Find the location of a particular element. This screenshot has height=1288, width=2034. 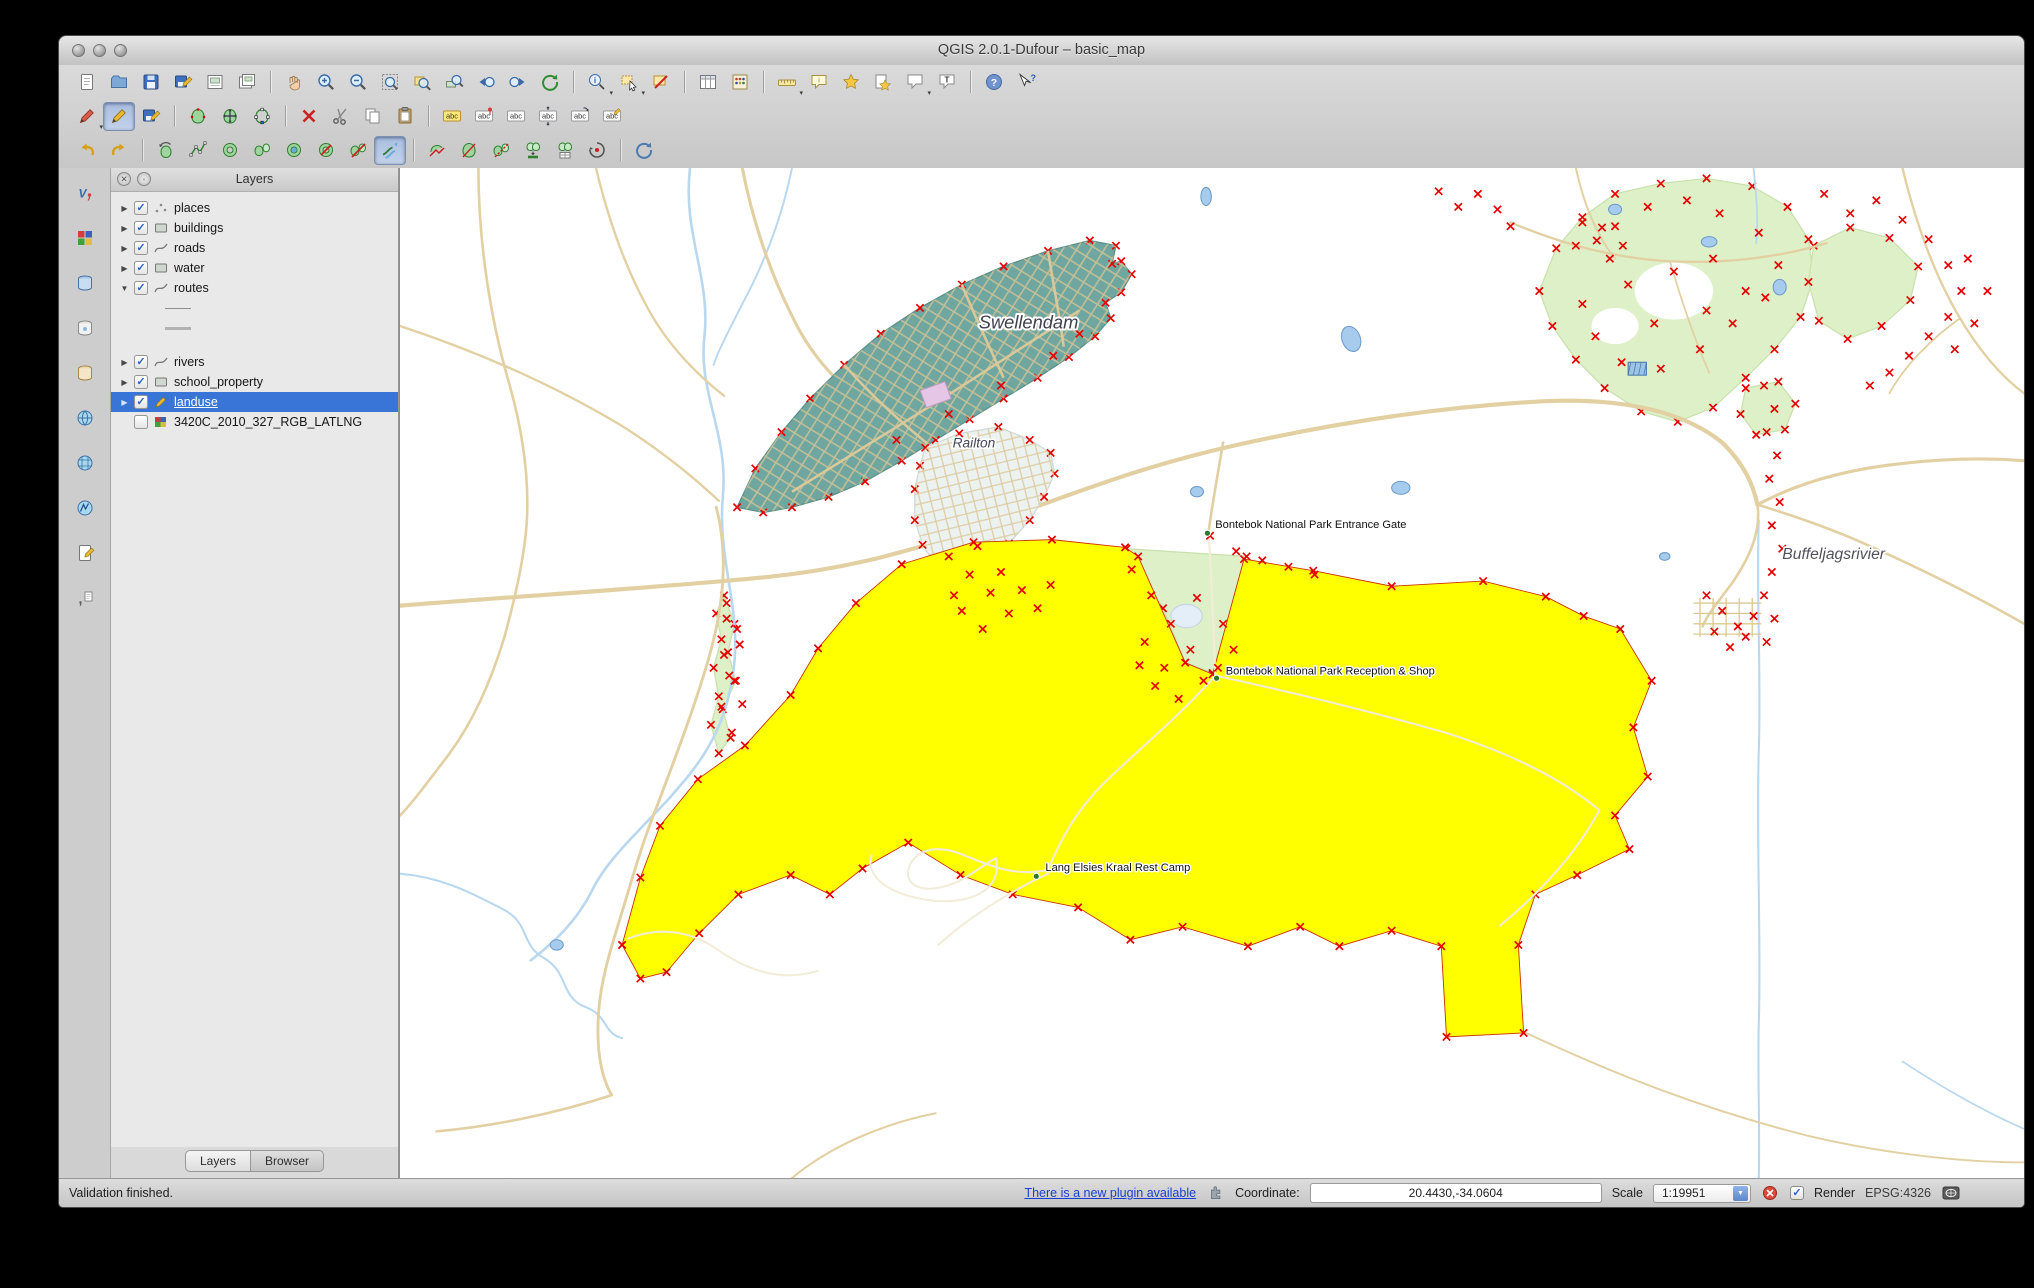

minimize-window-button is located at coordinates (99, 50).